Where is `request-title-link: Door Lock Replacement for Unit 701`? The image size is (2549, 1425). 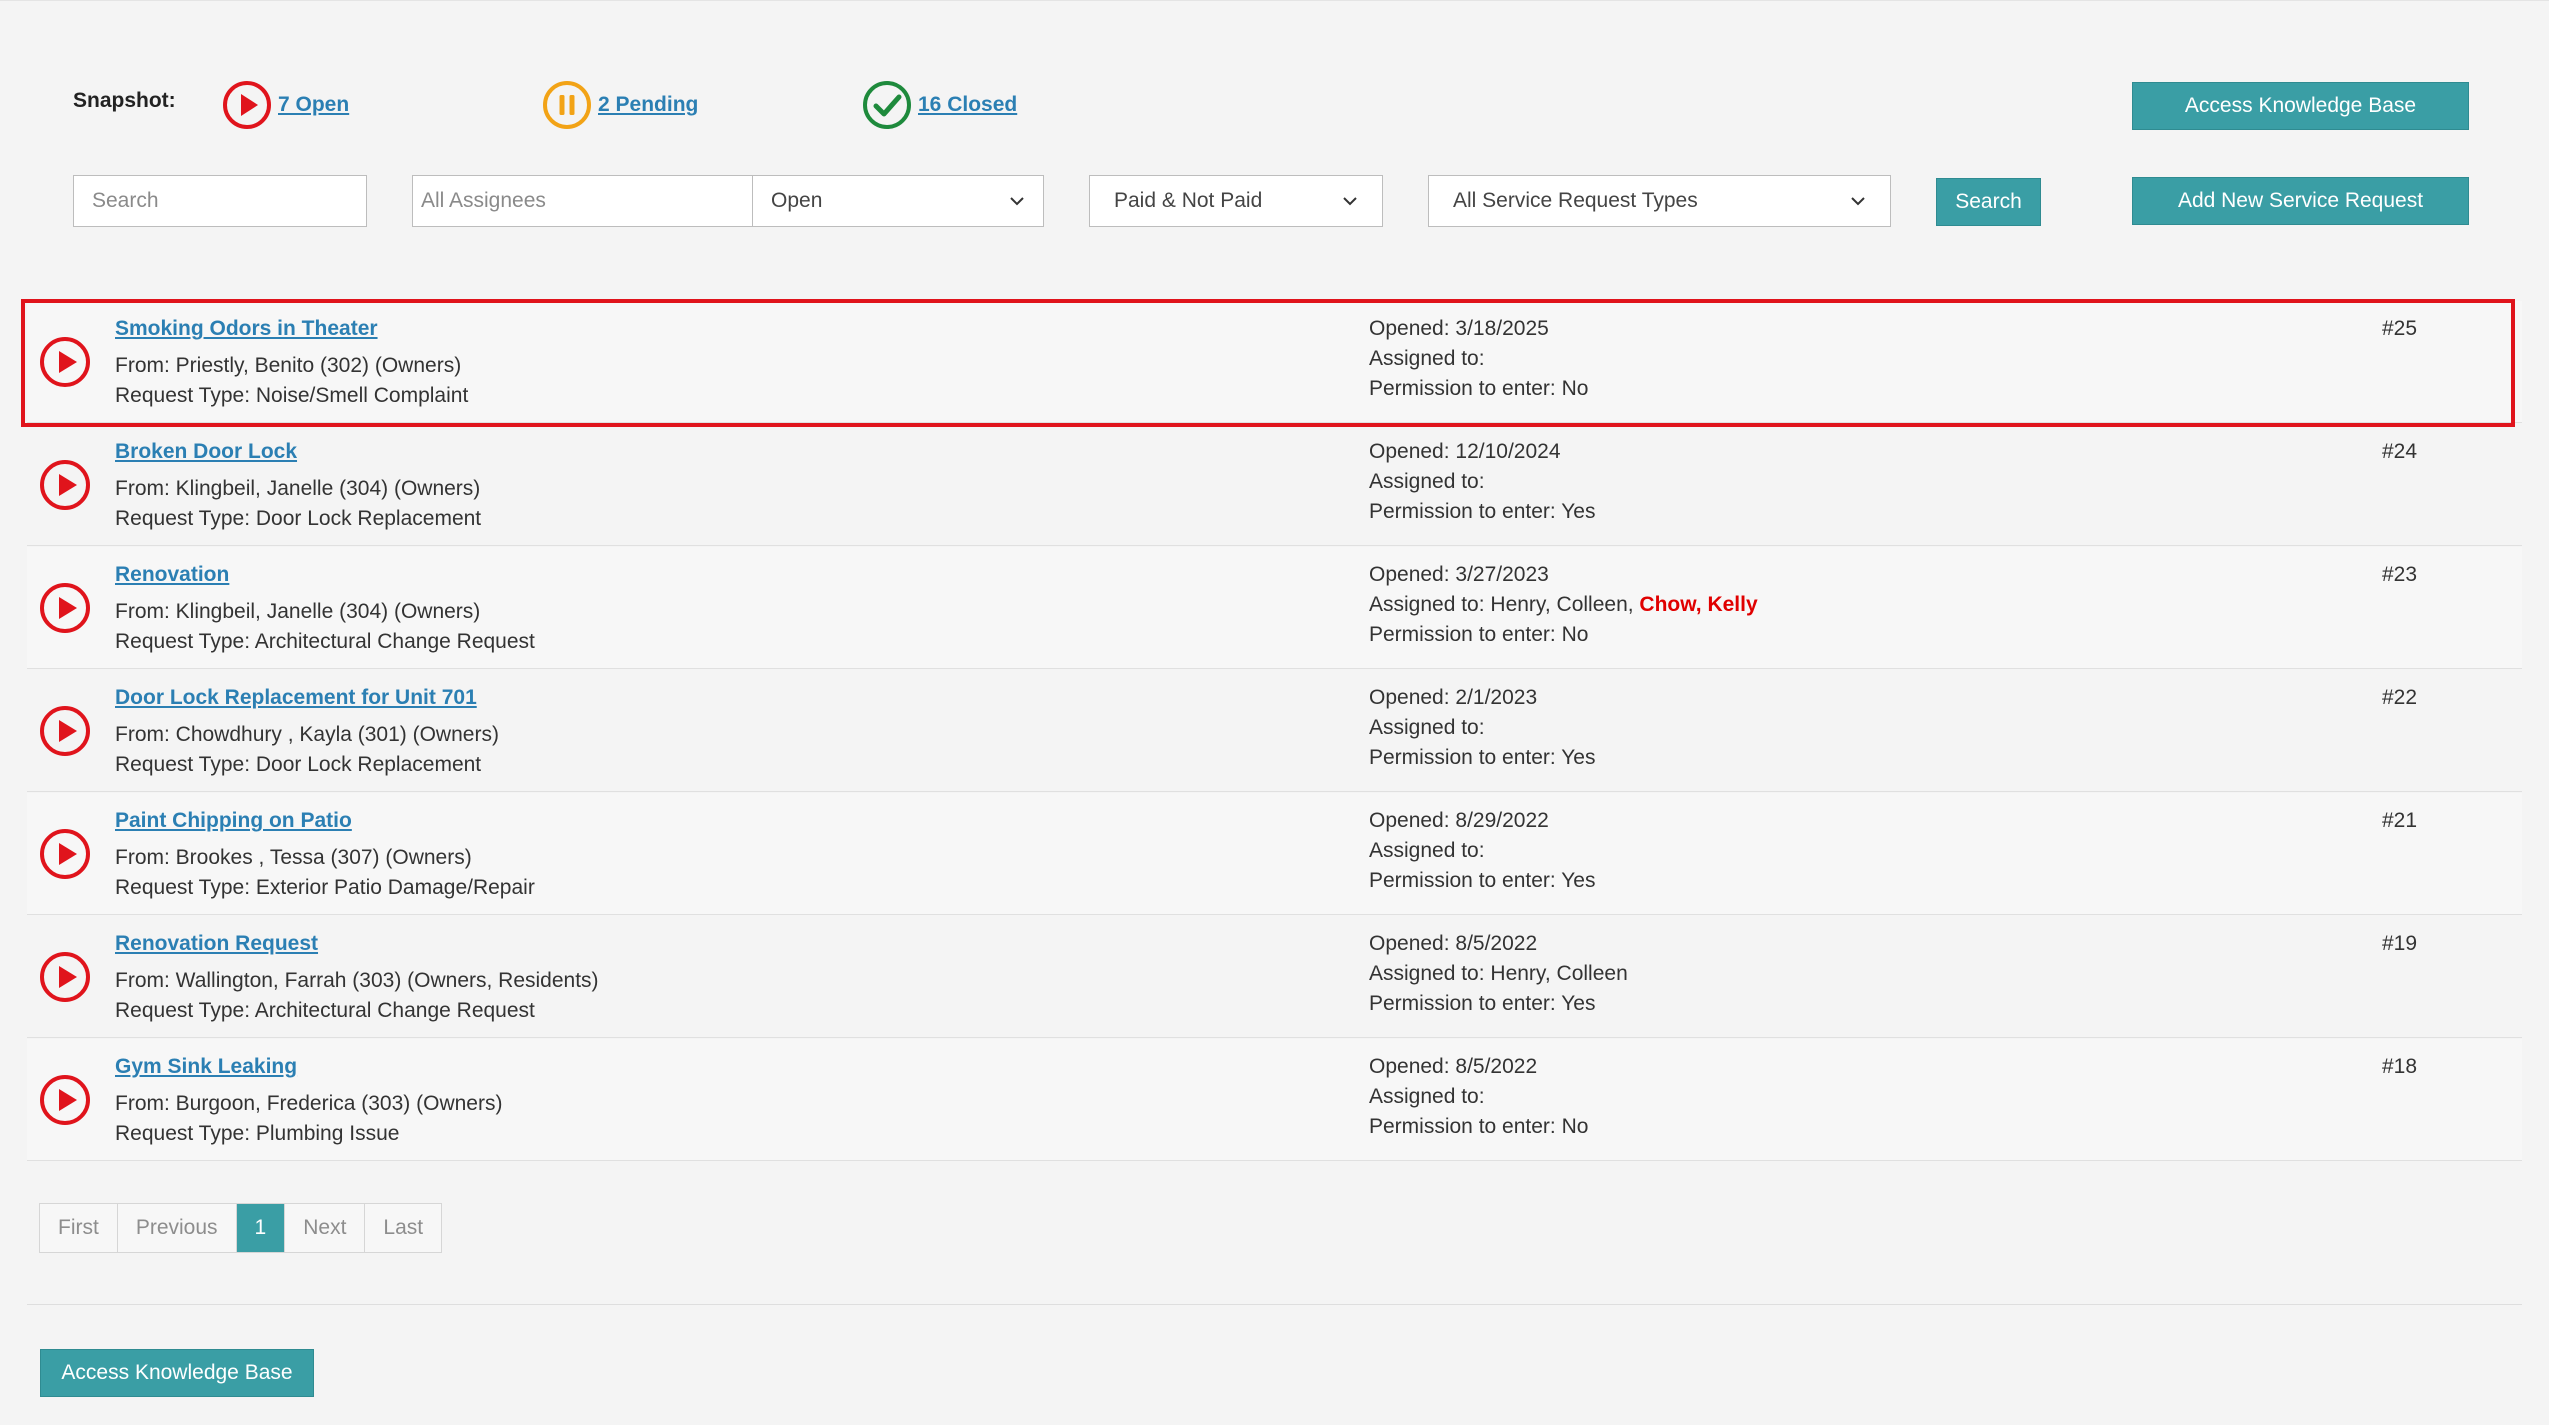
request-title-link: Door Lock Replacement for Unit 701 is located at coordinates (296, 698).